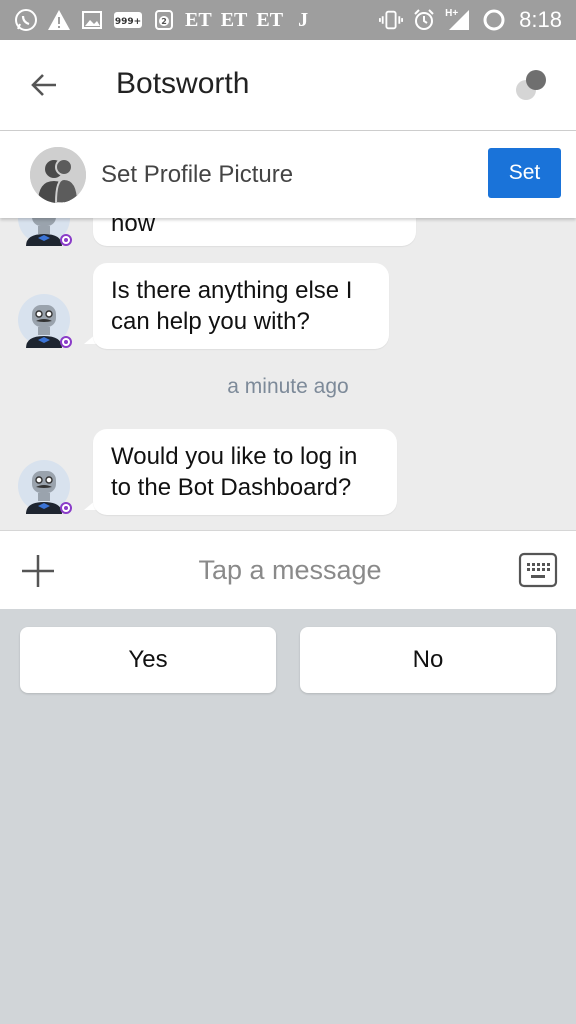 This screenshot has width=576, height=1024. I want to click on back-button, so click(44, 85).